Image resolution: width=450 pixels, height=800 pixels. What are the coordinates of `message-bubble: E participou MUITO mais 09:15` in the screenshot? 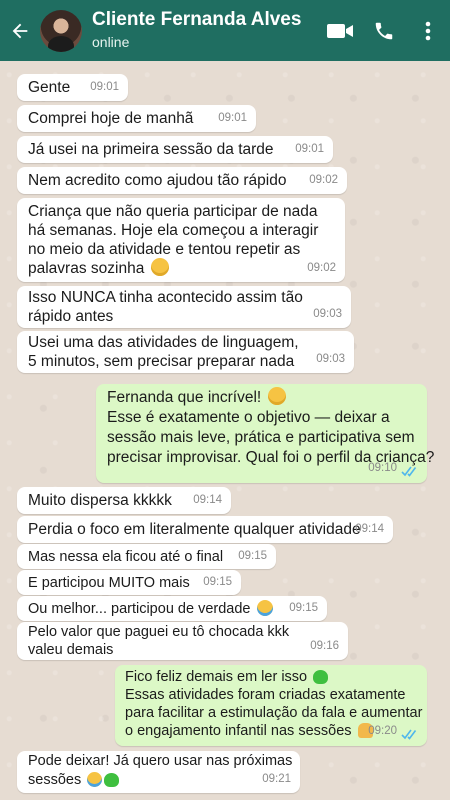 It's located at (129, 582).